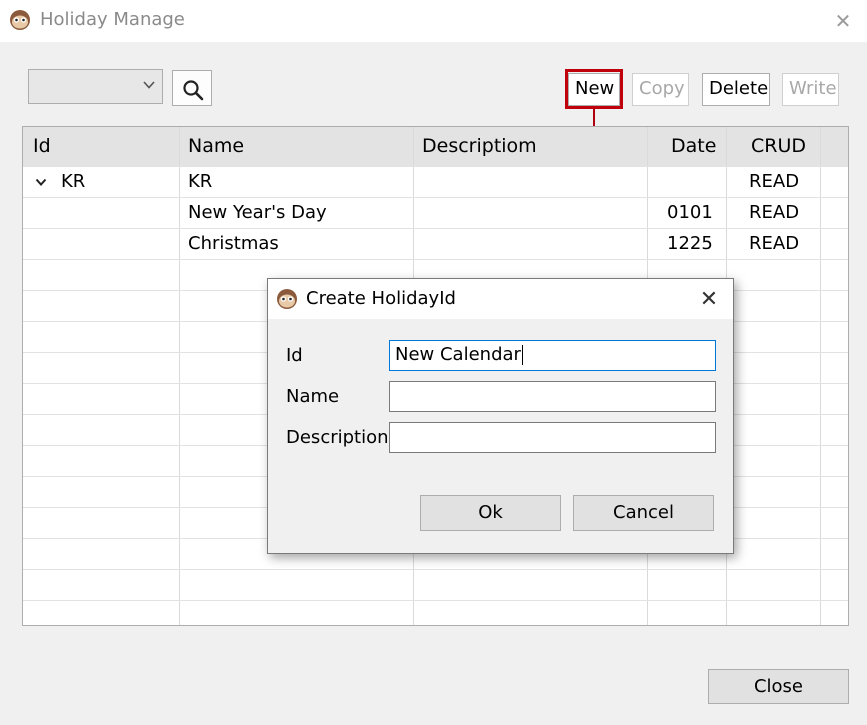 The image size is (867, 725). Describe the element at coordinates (112, 19) in the screenshot. I see `window-title: Holiday Manage` at that location.